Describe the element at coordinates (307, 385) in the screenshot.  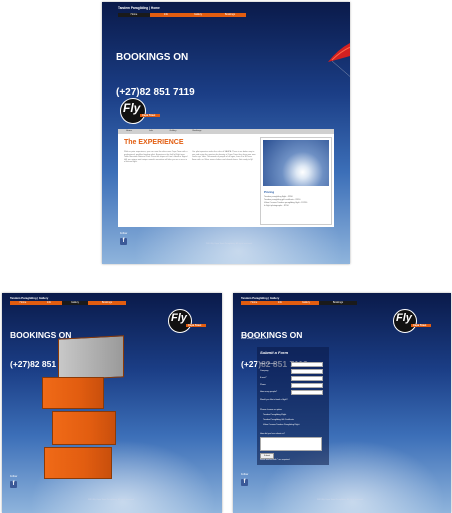
I see `phone-input` at that location.